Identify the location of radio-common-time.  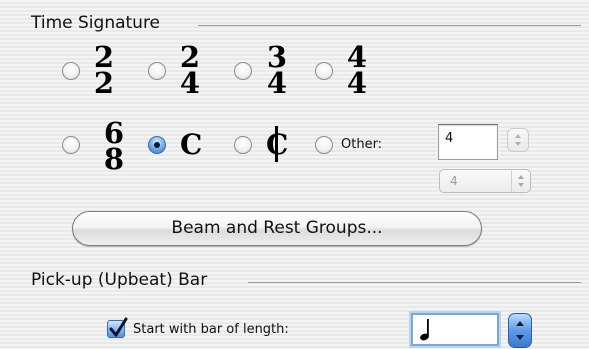
(157, 145).